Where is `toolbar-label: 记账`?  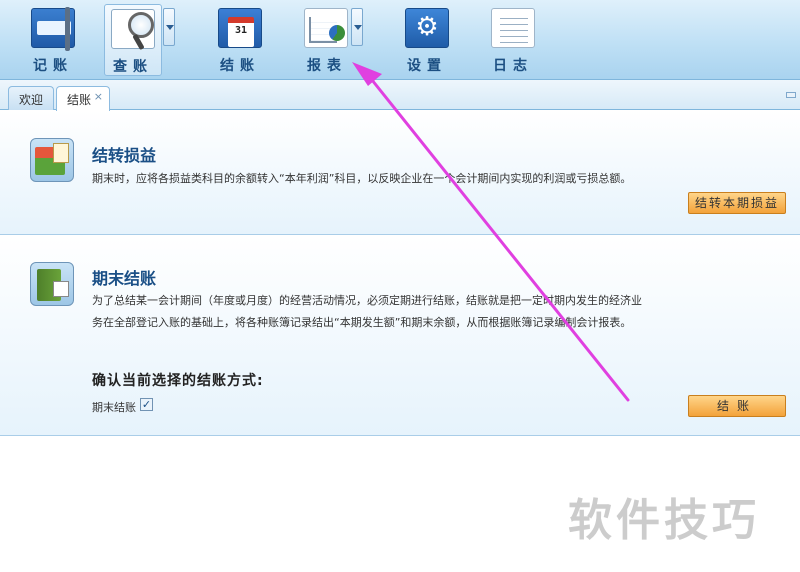
toolbar-label: 记账 is located at coordinates (53, 66).